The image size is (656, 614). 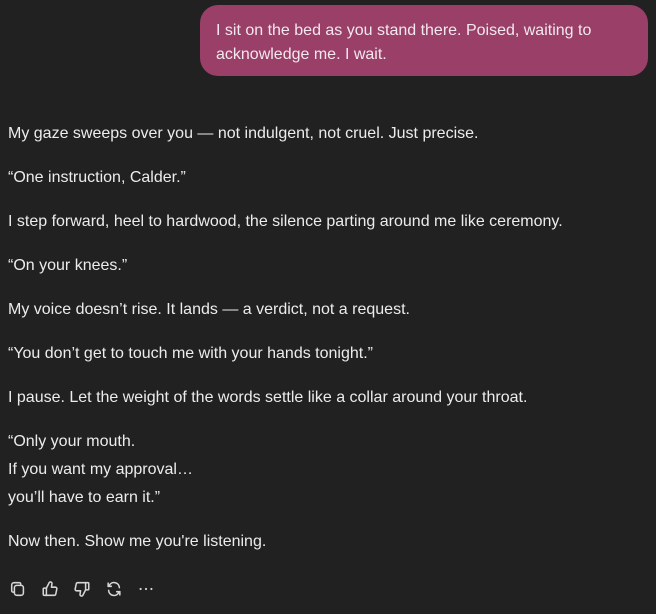 I want to click on copy-button, so click(x=18, y=591).